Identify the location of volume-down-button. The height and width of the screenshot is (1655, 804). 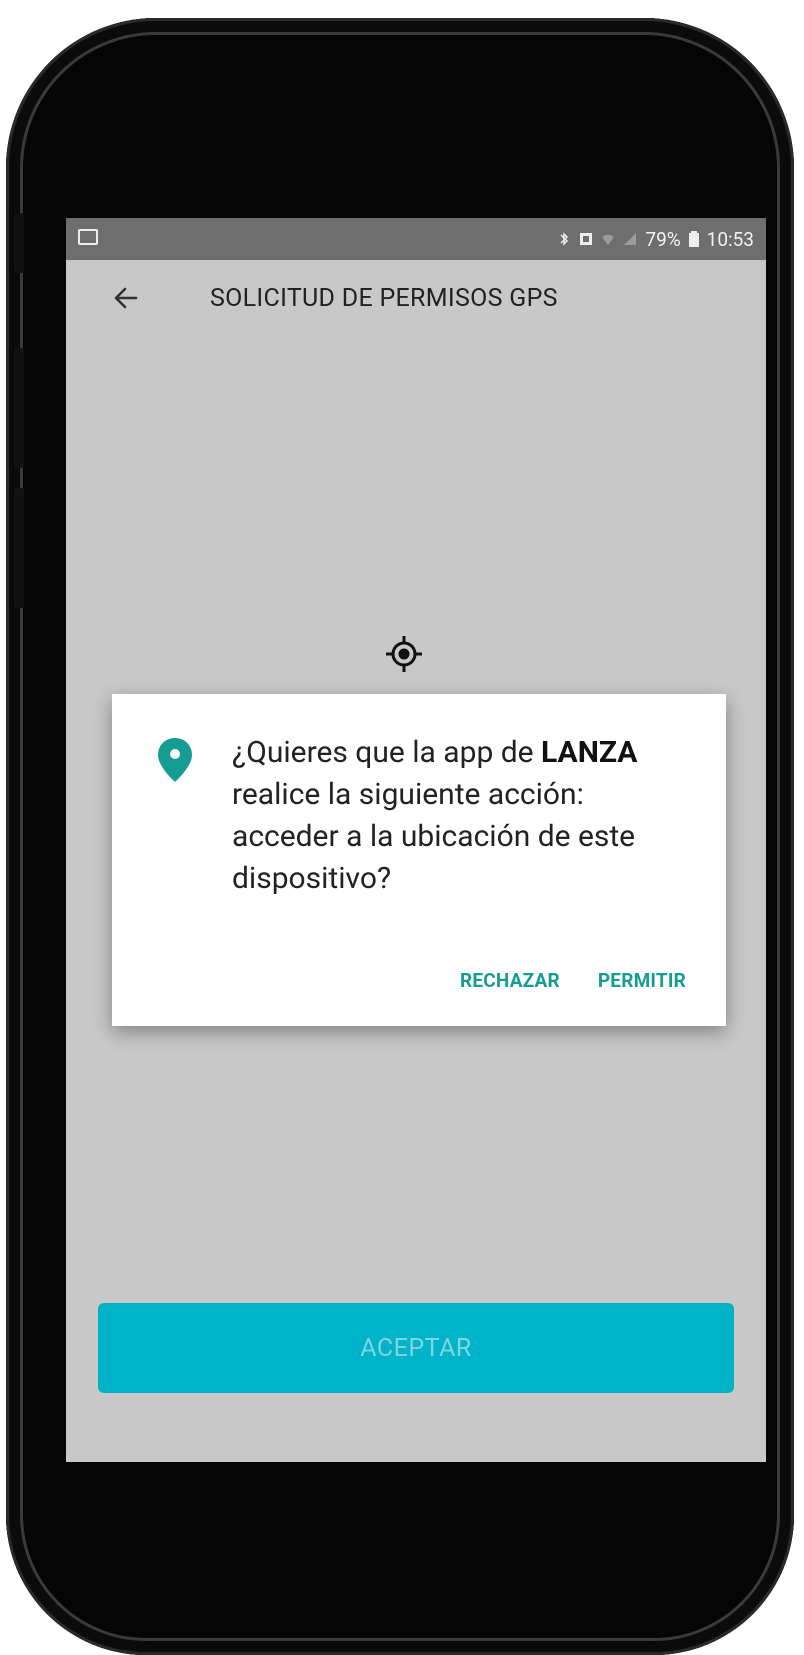
(19, 408).